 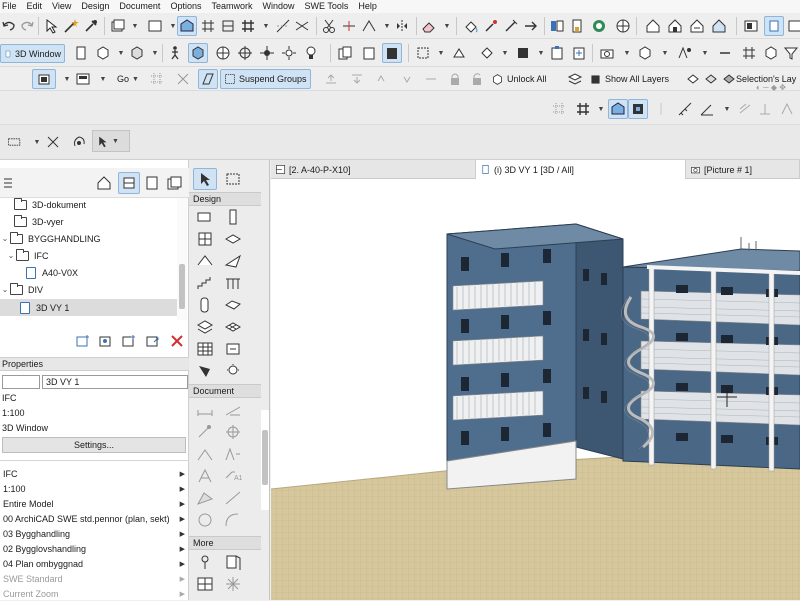 I want to click on 3d-window-icon, so click(x=774, y=26).